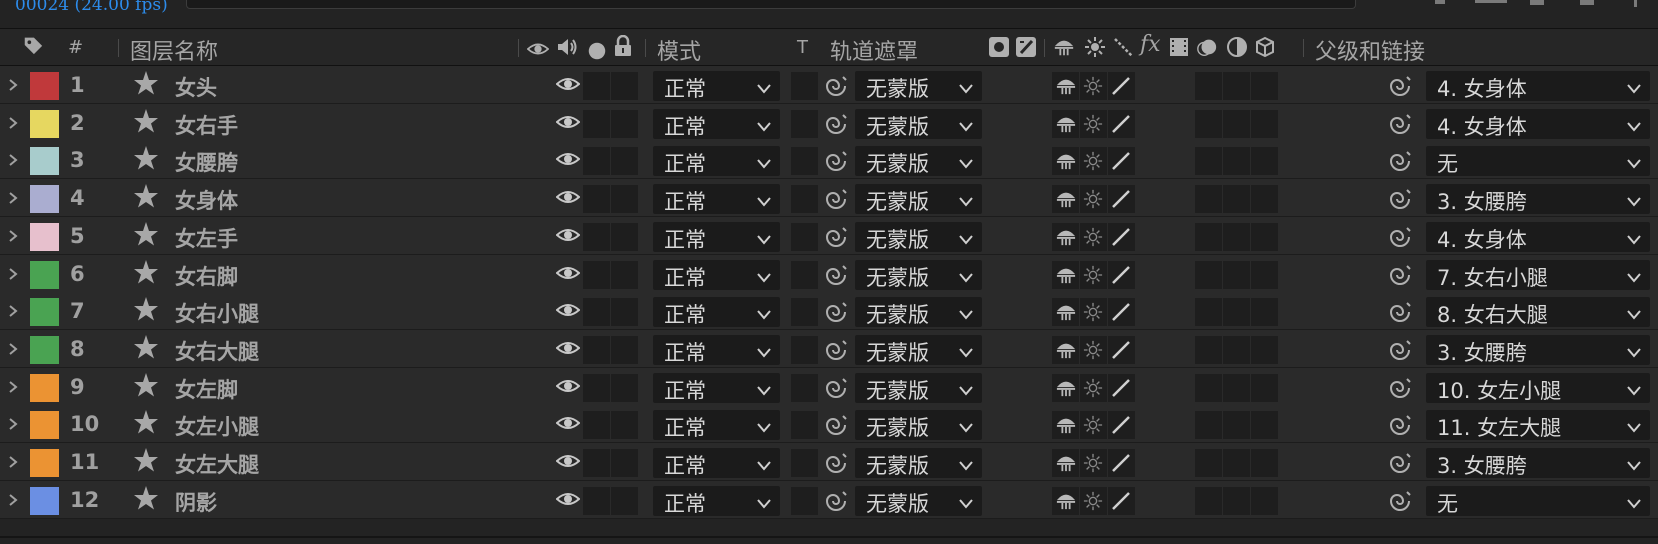 This screenshot has height=544, width=1658. What do you see at coordinates (829, 386) in the screenshot?
I see `layer-row: 9 女左脚 正常 无蒙版 10. 女左小腿` at bounding box center [829, 386].